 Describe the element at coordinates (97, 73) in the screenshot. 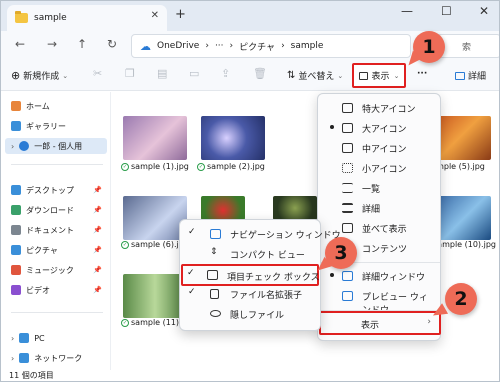

I see `cut-icon: ✂` at that location.